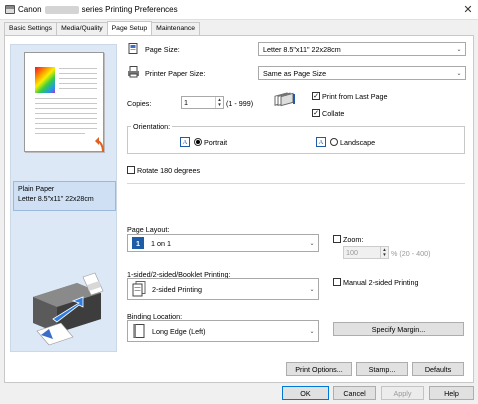 Image resolution: width=478 pixels, height=404 pixels. I want to click on page-layout-value: 1 on 1, so click(161, 243).